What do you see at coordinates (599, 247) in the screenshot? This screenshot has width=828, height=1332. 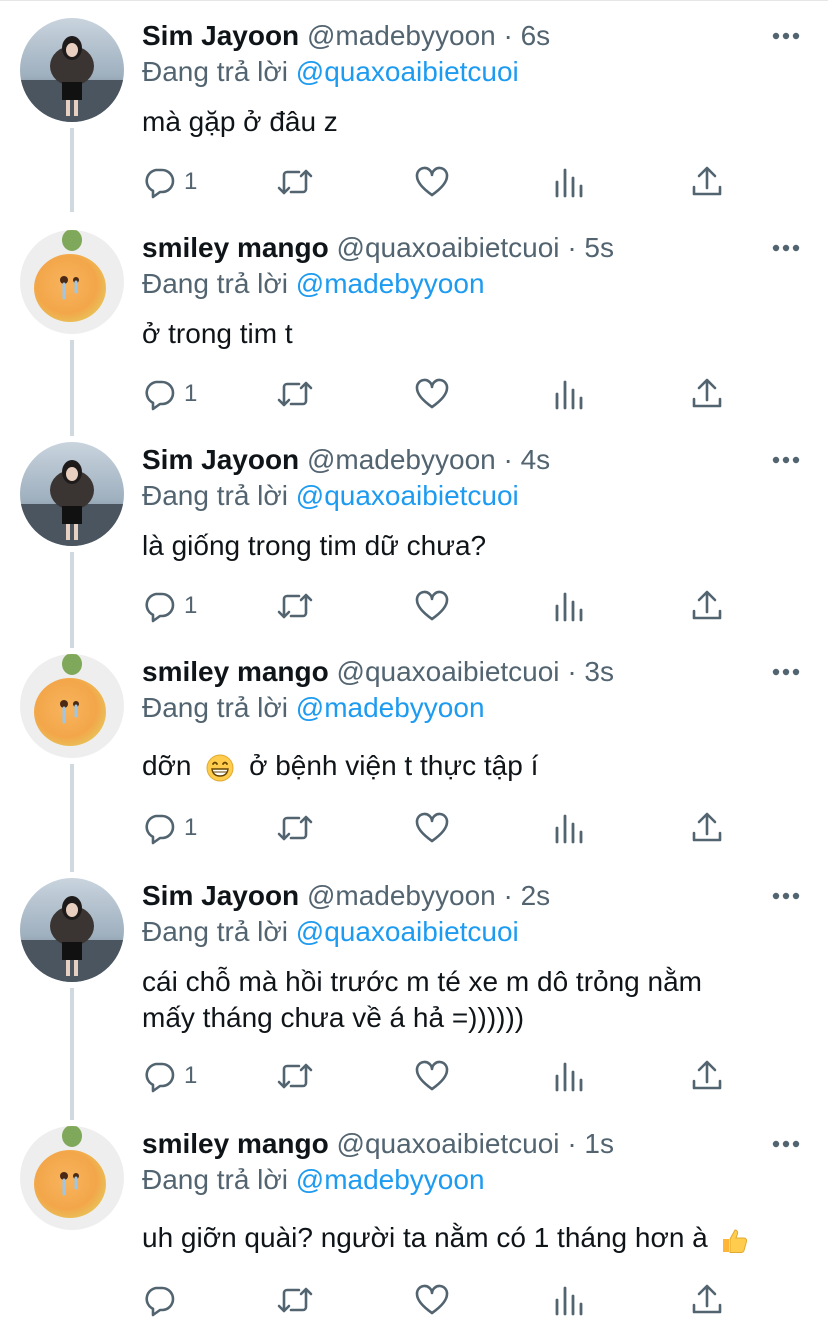 I see `timestamp: 5s` at bounding box center [599, 247].